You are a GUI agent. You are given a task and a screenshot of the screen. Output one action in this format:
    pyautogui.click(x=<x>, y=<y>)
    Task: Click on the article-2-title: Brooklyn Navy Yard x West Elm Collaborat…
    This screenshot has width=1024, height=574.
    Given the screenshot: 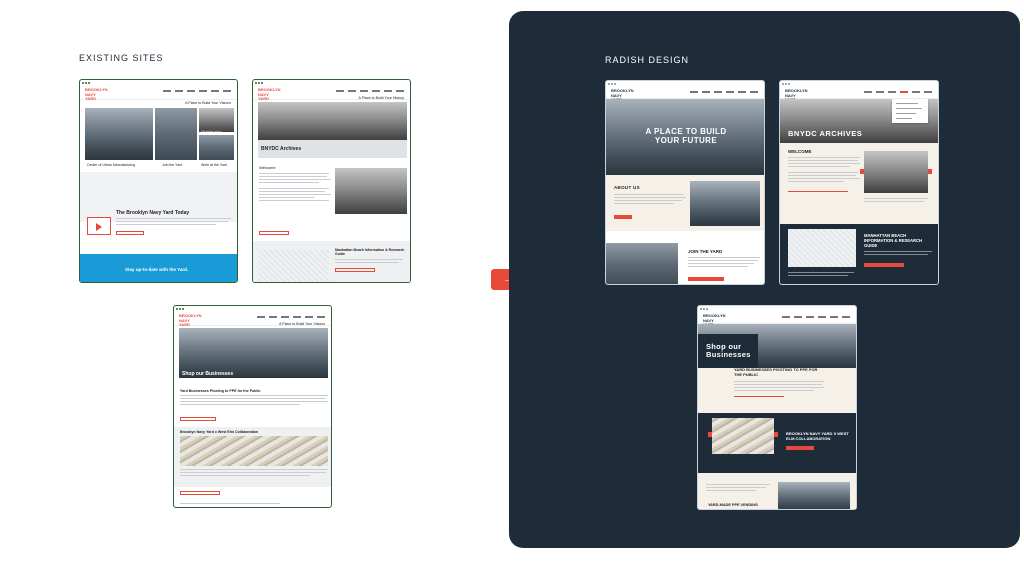 What is the action you would take?
    pyautogui.click(x=219, y=432)
    